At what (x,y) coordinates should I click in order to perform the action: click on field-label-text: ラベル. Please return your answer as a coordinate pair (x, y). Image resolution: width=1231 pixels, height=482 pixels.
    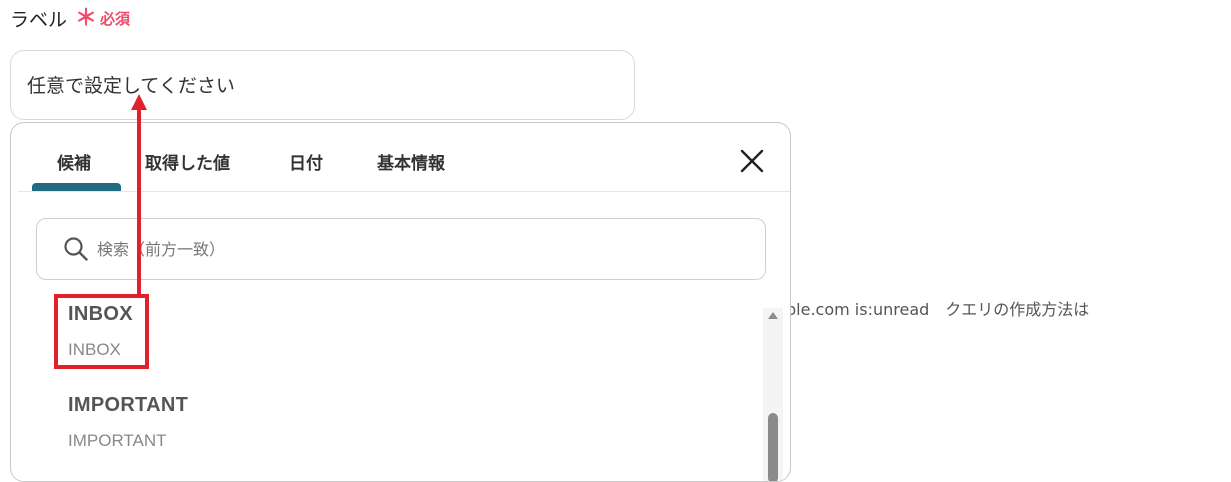
    Looking at the image, I should click on (39, 20).